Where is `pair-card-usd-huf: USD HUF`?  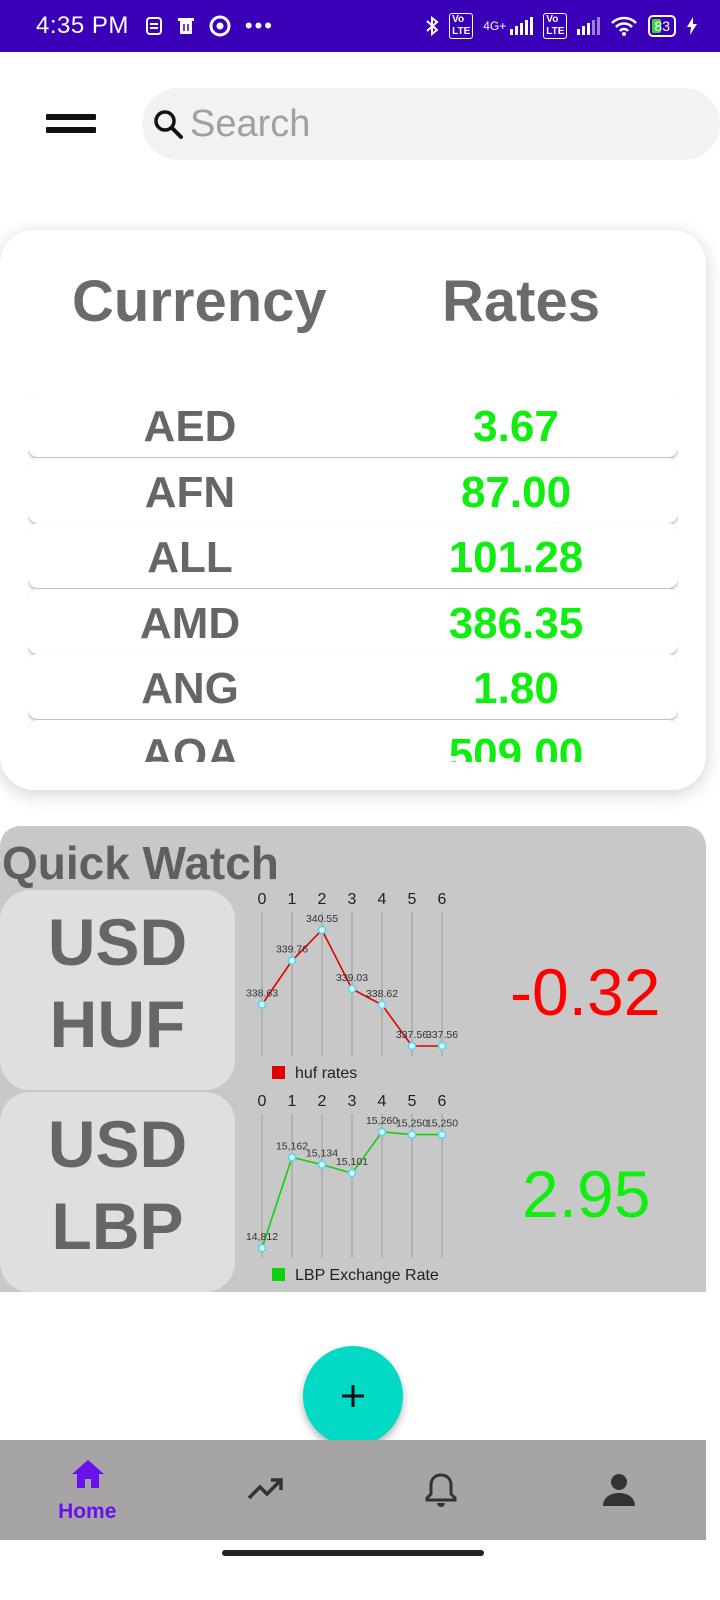
pair-card-usd-huf: USD HUF is located at coordinates (117, 990).